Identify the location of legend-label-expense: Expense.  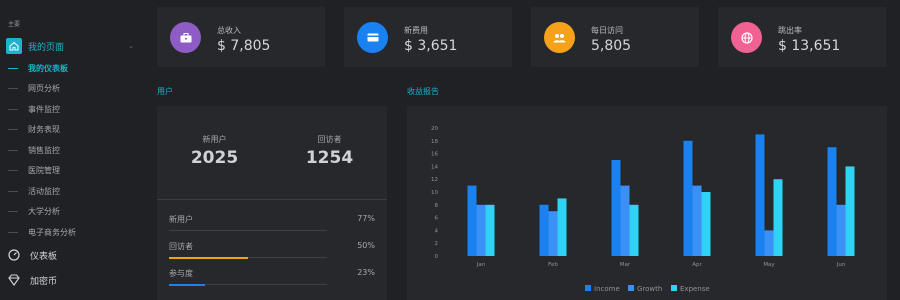
(695, 289).